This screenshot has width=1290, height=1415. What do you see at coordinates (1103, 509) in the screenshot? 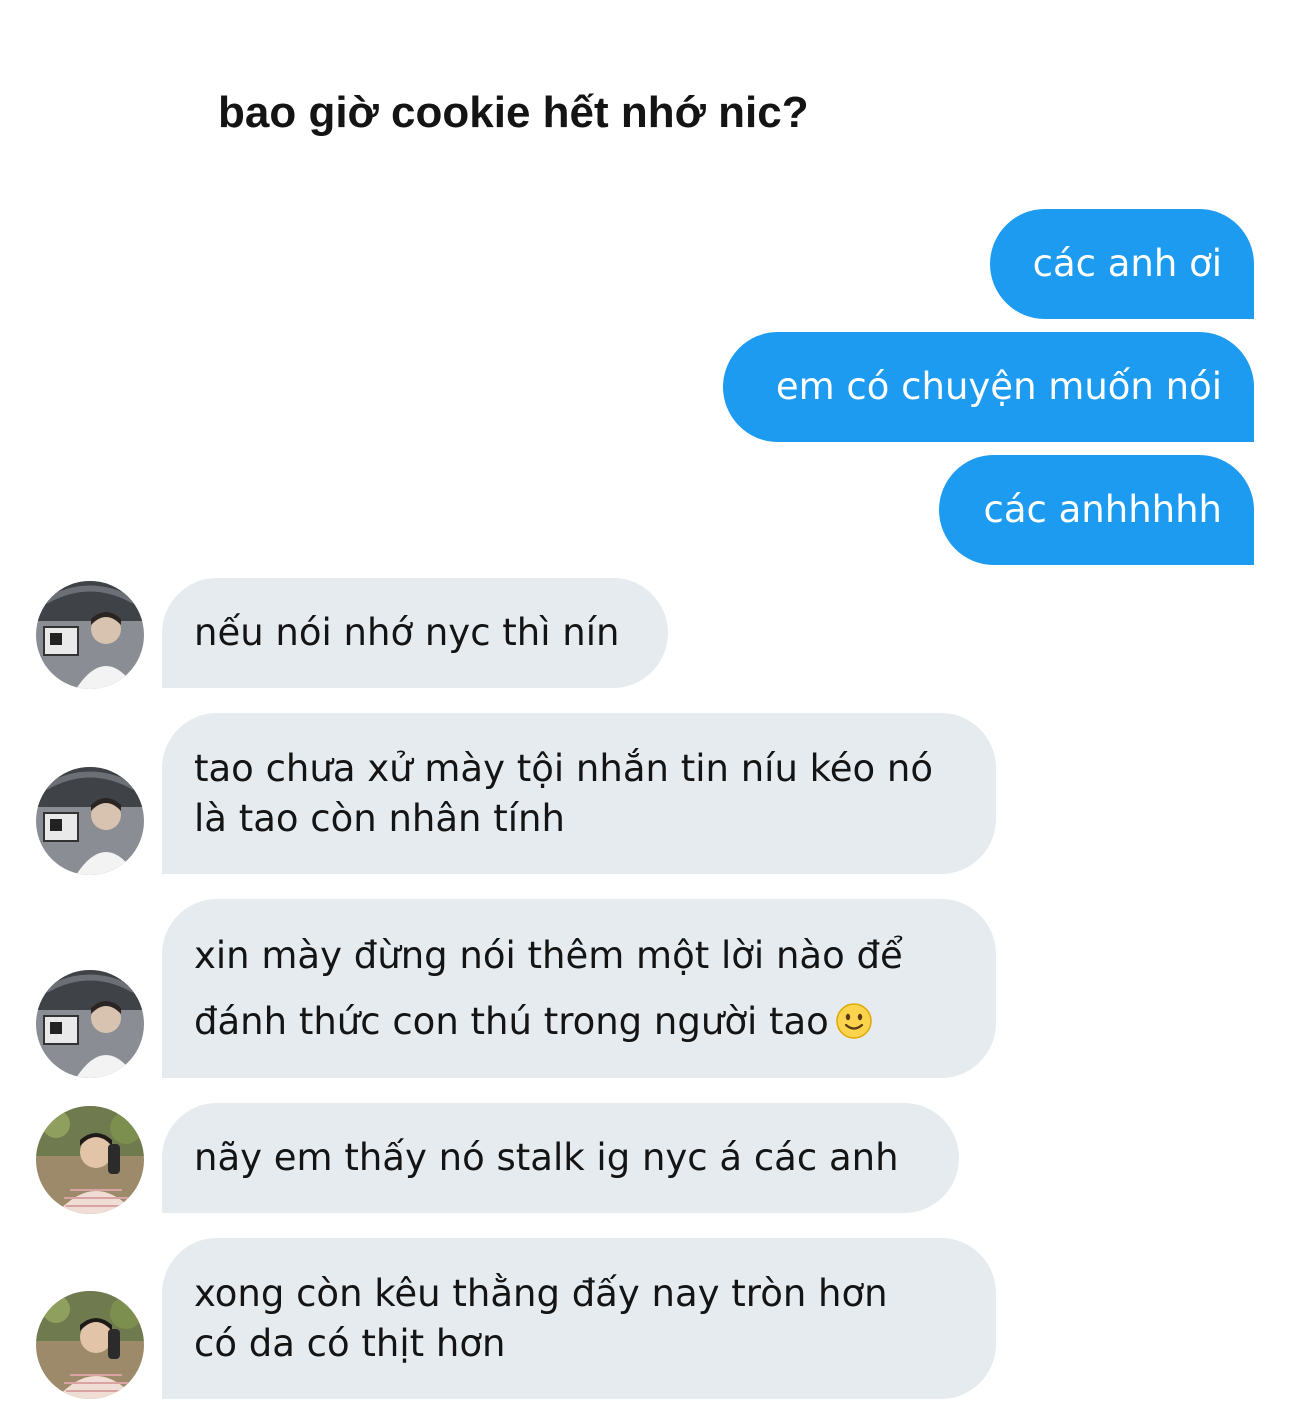
I see `sent-message-text: các anhhhhh` at bounding box center [1103, 509].